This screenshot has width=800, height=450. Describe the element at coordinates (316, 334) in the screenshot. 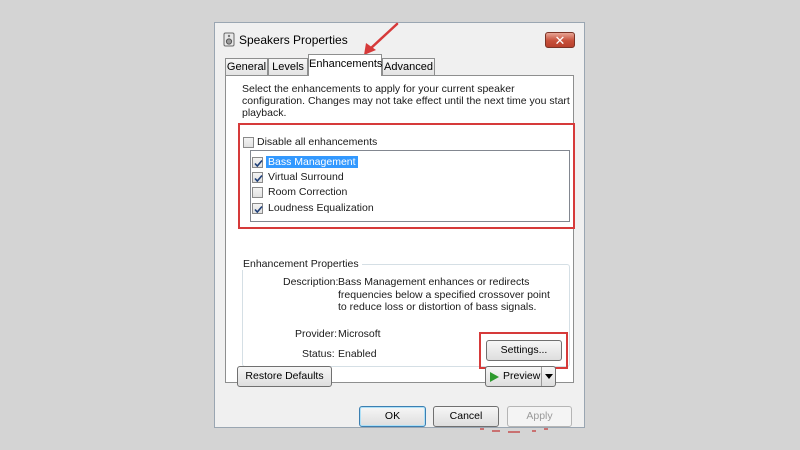

I see `provider-label: Provider:` at that location.